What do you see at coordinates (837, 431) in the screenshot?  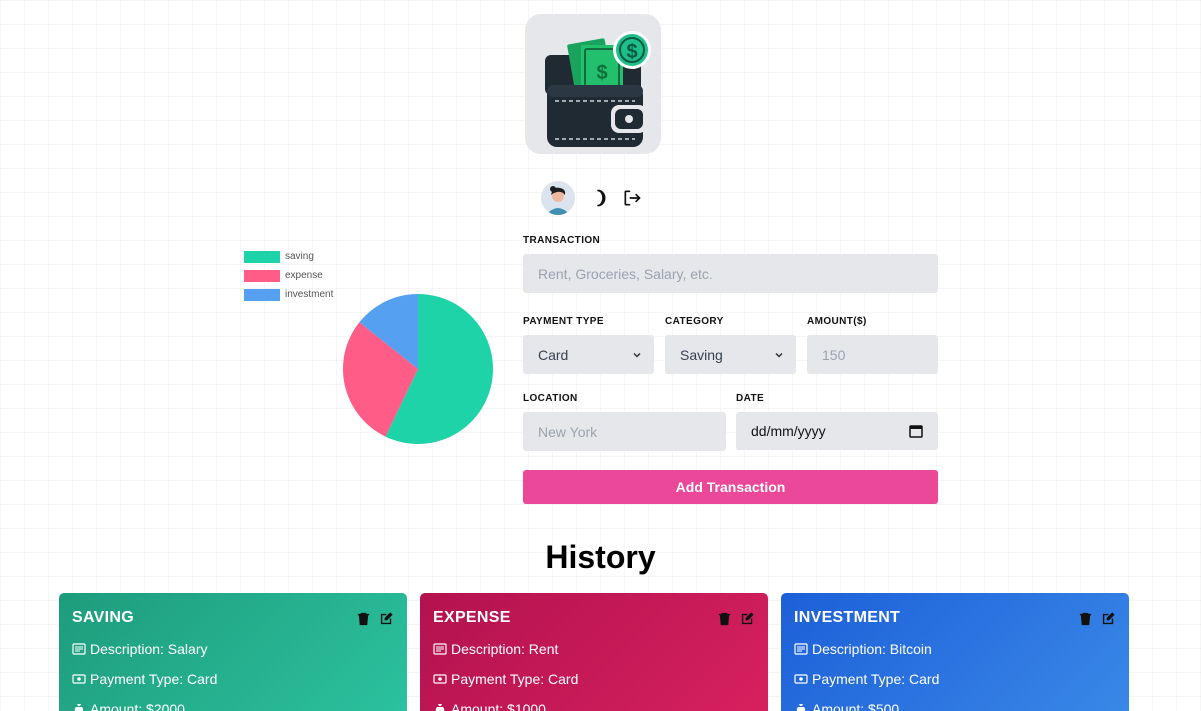 I see `date-input: dd/mm/yyyy` at bounding box center [837, 431].